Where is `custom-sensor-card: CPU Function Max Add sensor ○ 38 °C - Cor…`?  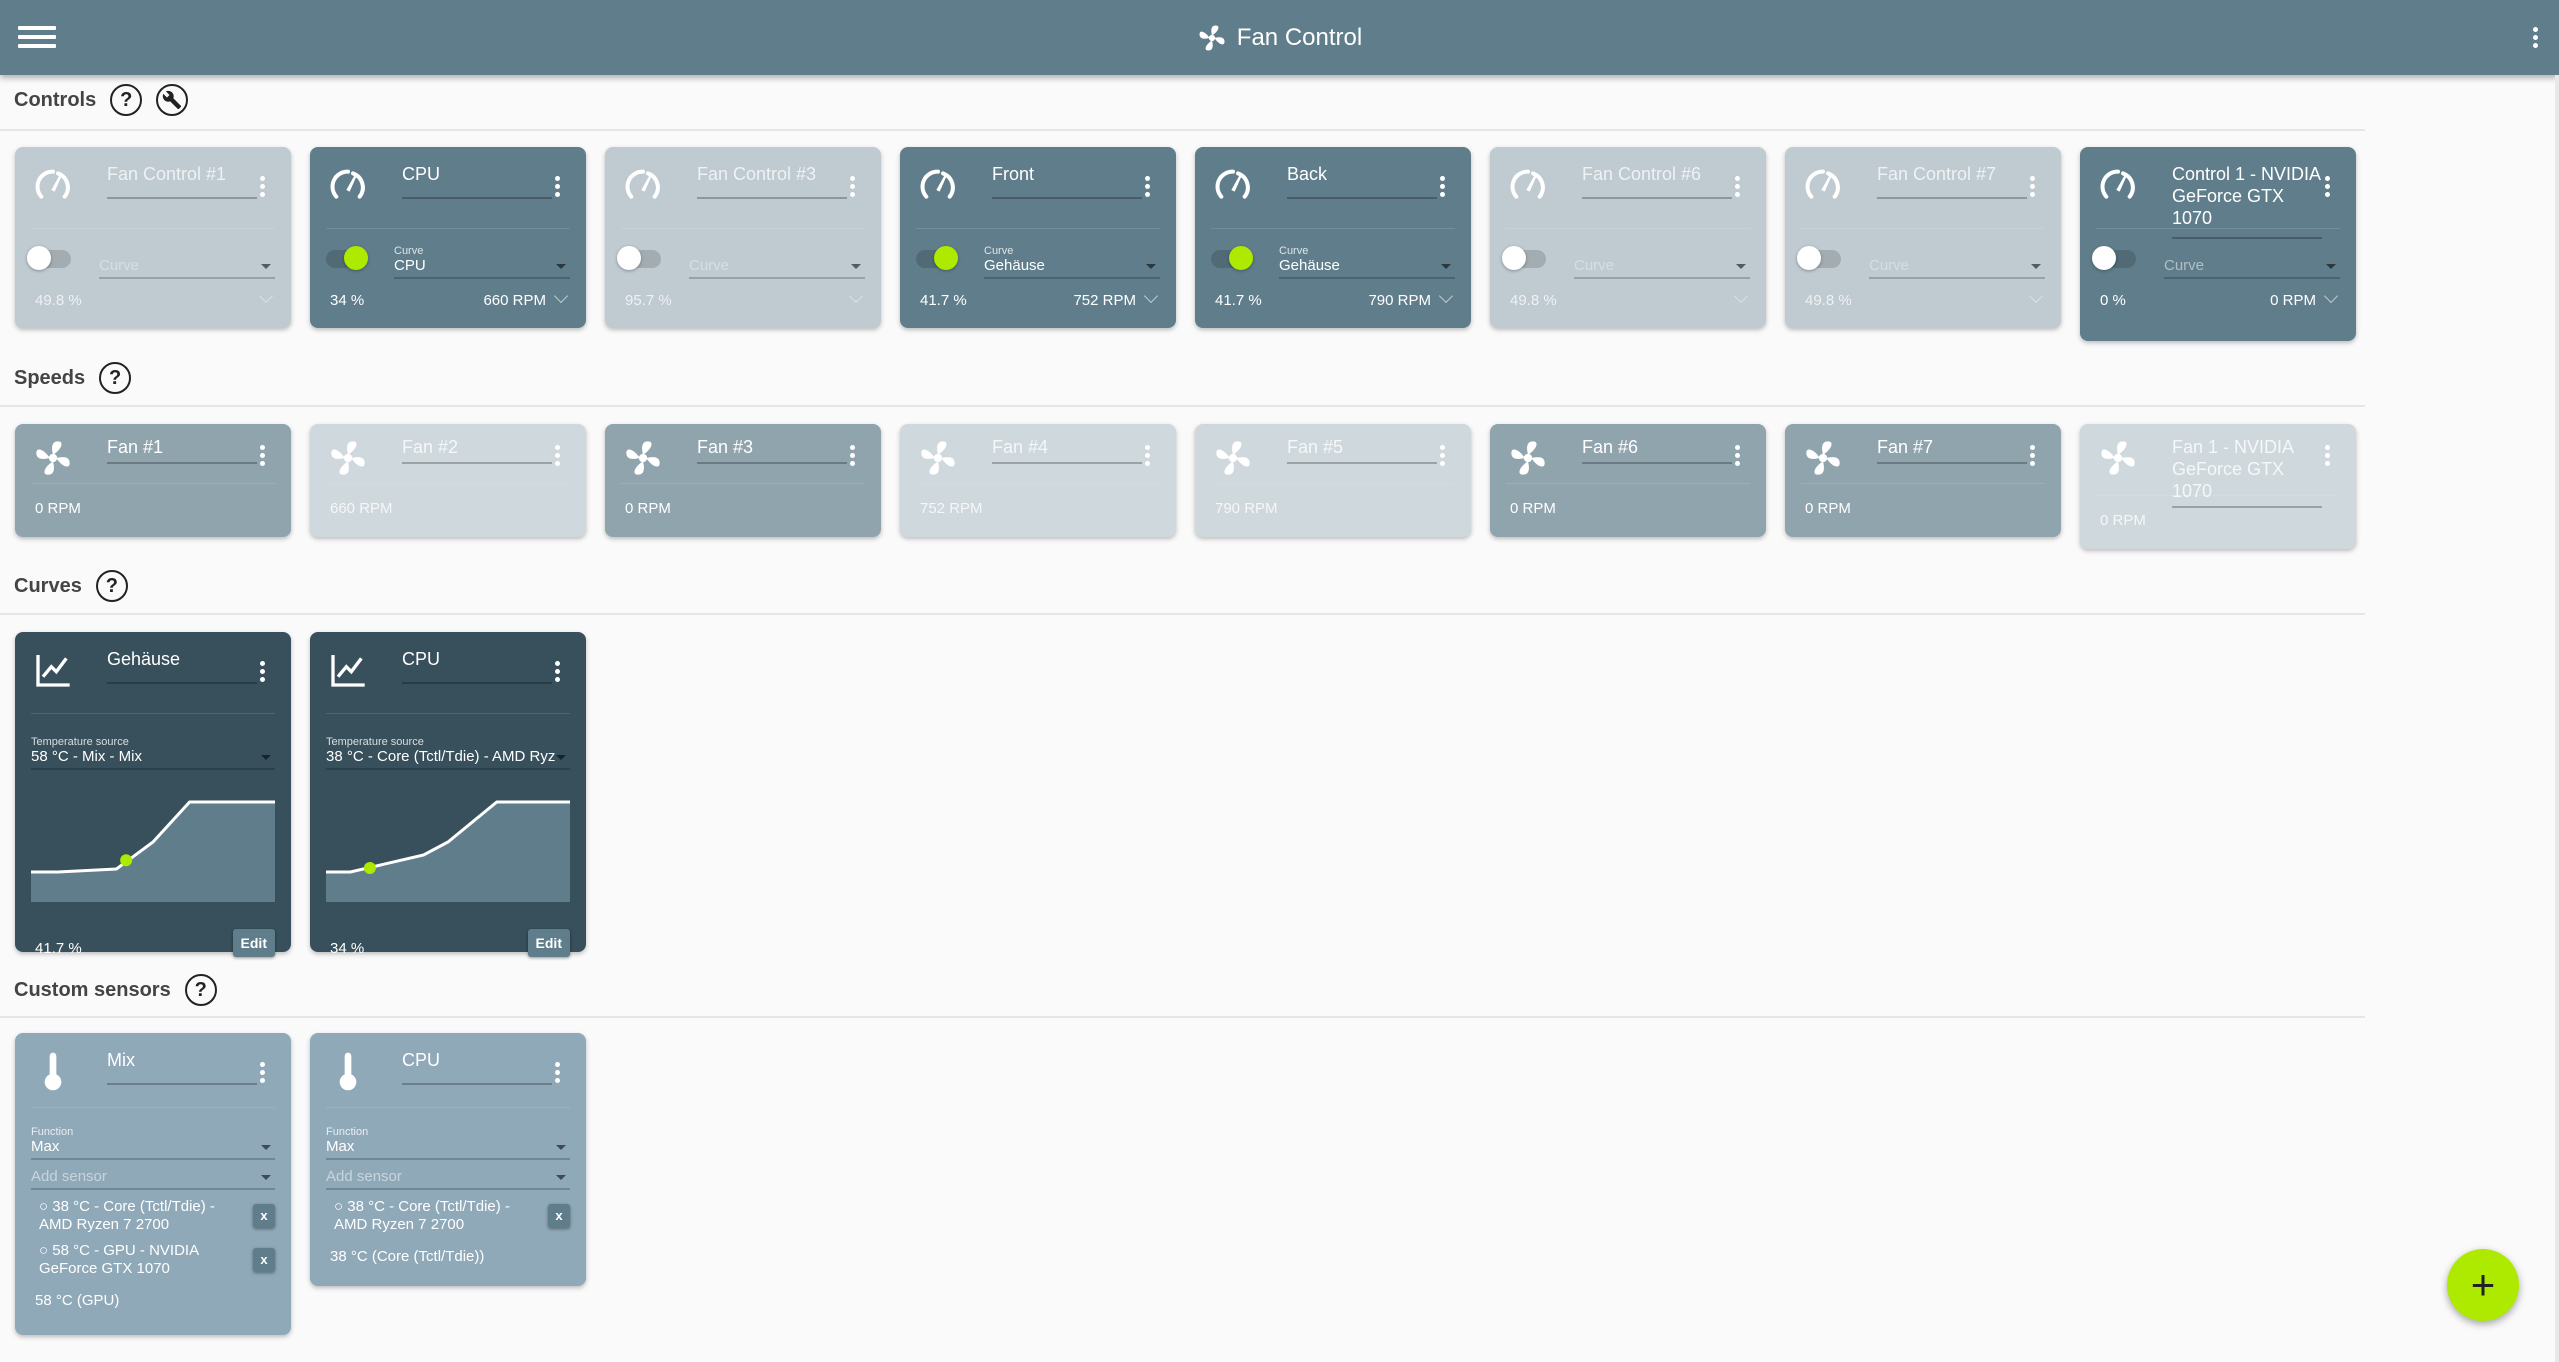
custom-sensor-card: CPU Function Max Add sensor ○ 38 °C - Cor… is located at coordinates (448, 1159).